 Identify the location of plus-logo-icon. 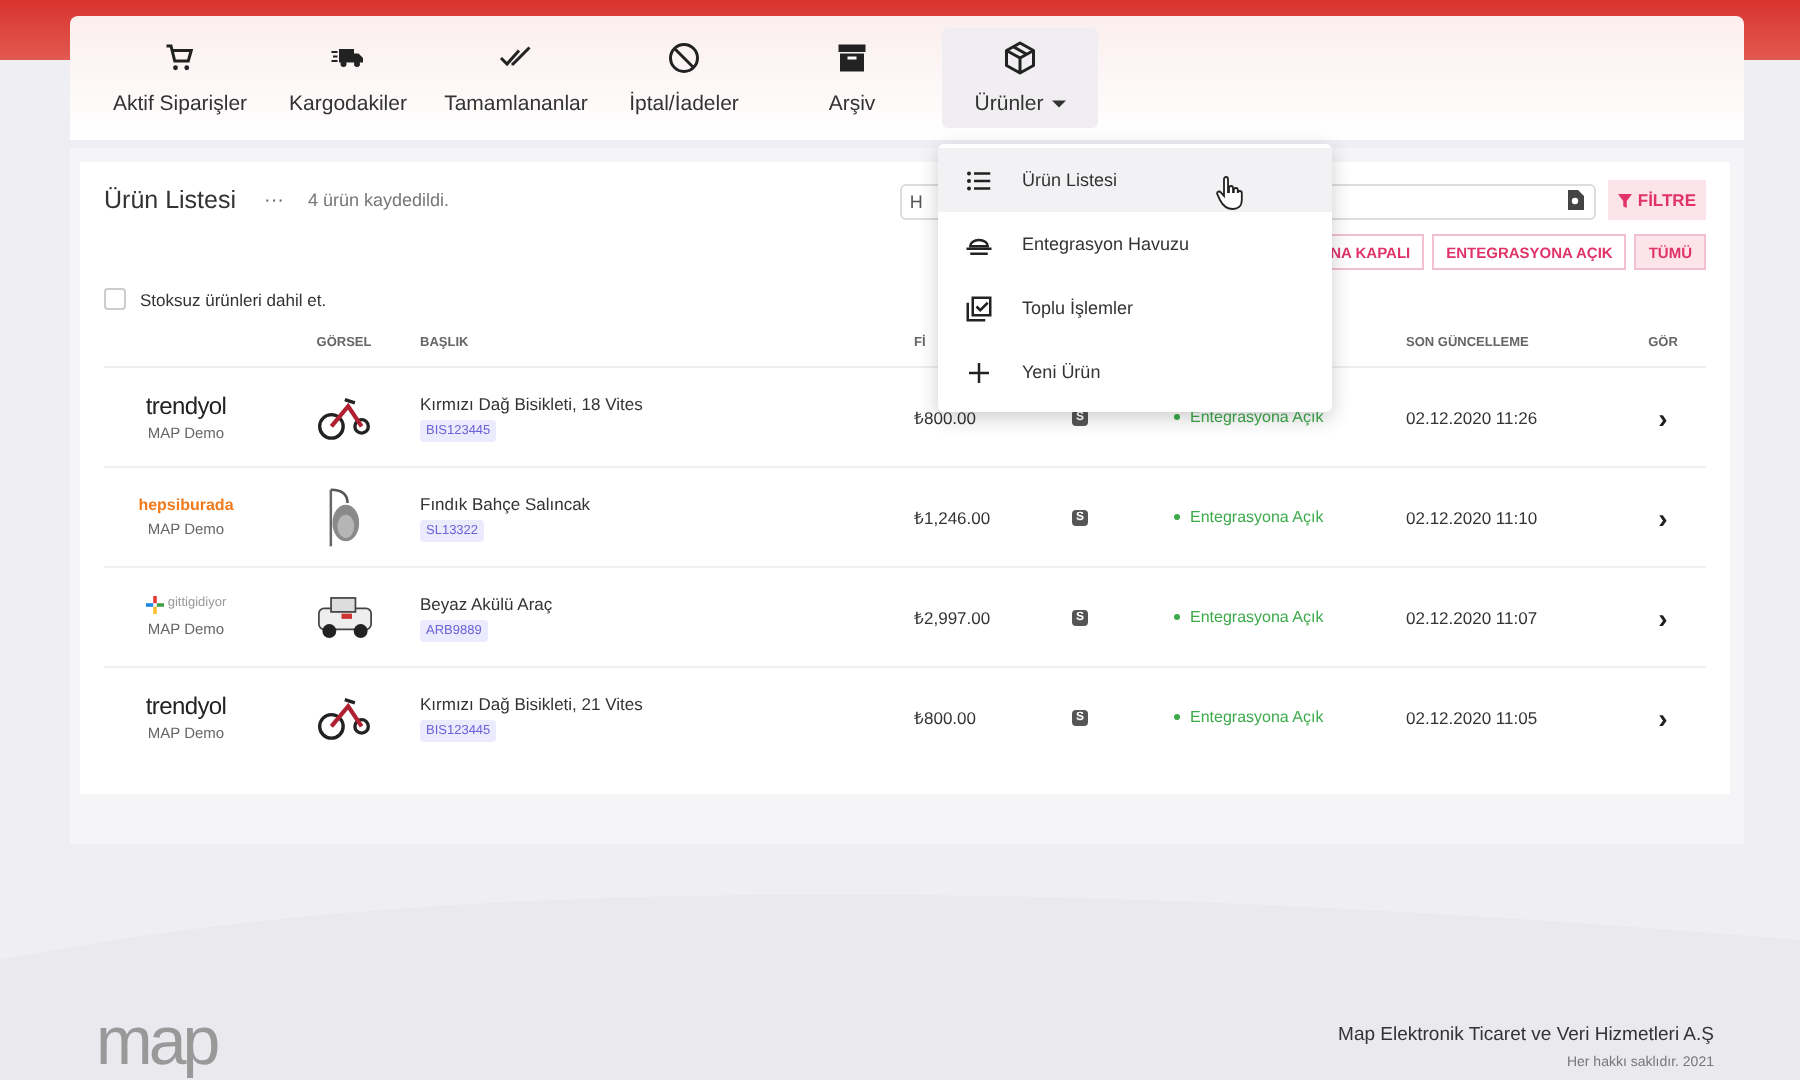
(154, 605).